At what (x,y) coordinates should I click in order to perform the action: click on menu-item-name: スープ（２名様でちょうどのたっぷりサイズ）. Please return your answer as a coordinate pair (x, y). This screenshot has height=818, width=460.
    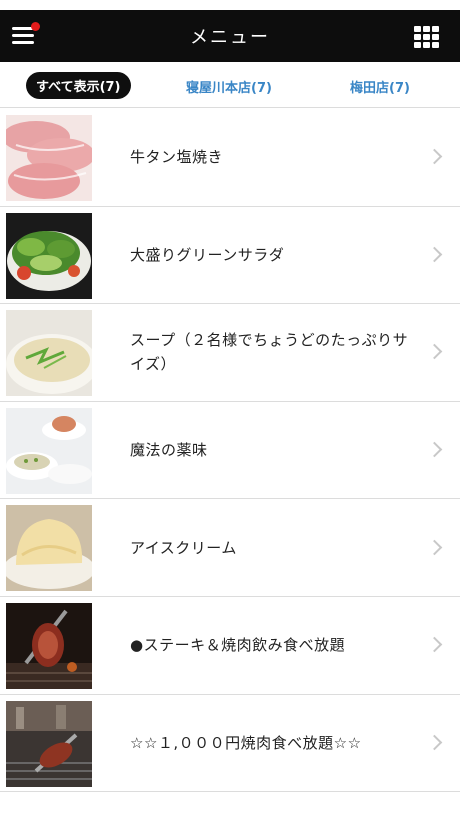
    Looking at the image, I should click on (269, 352).